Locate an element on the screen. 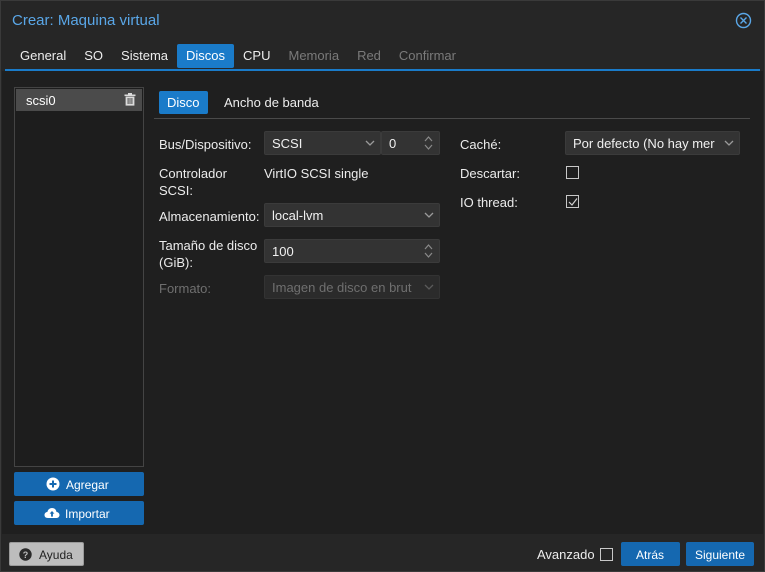  controller-value: VirtIO SCSI single is located at coordinates (316, 173).